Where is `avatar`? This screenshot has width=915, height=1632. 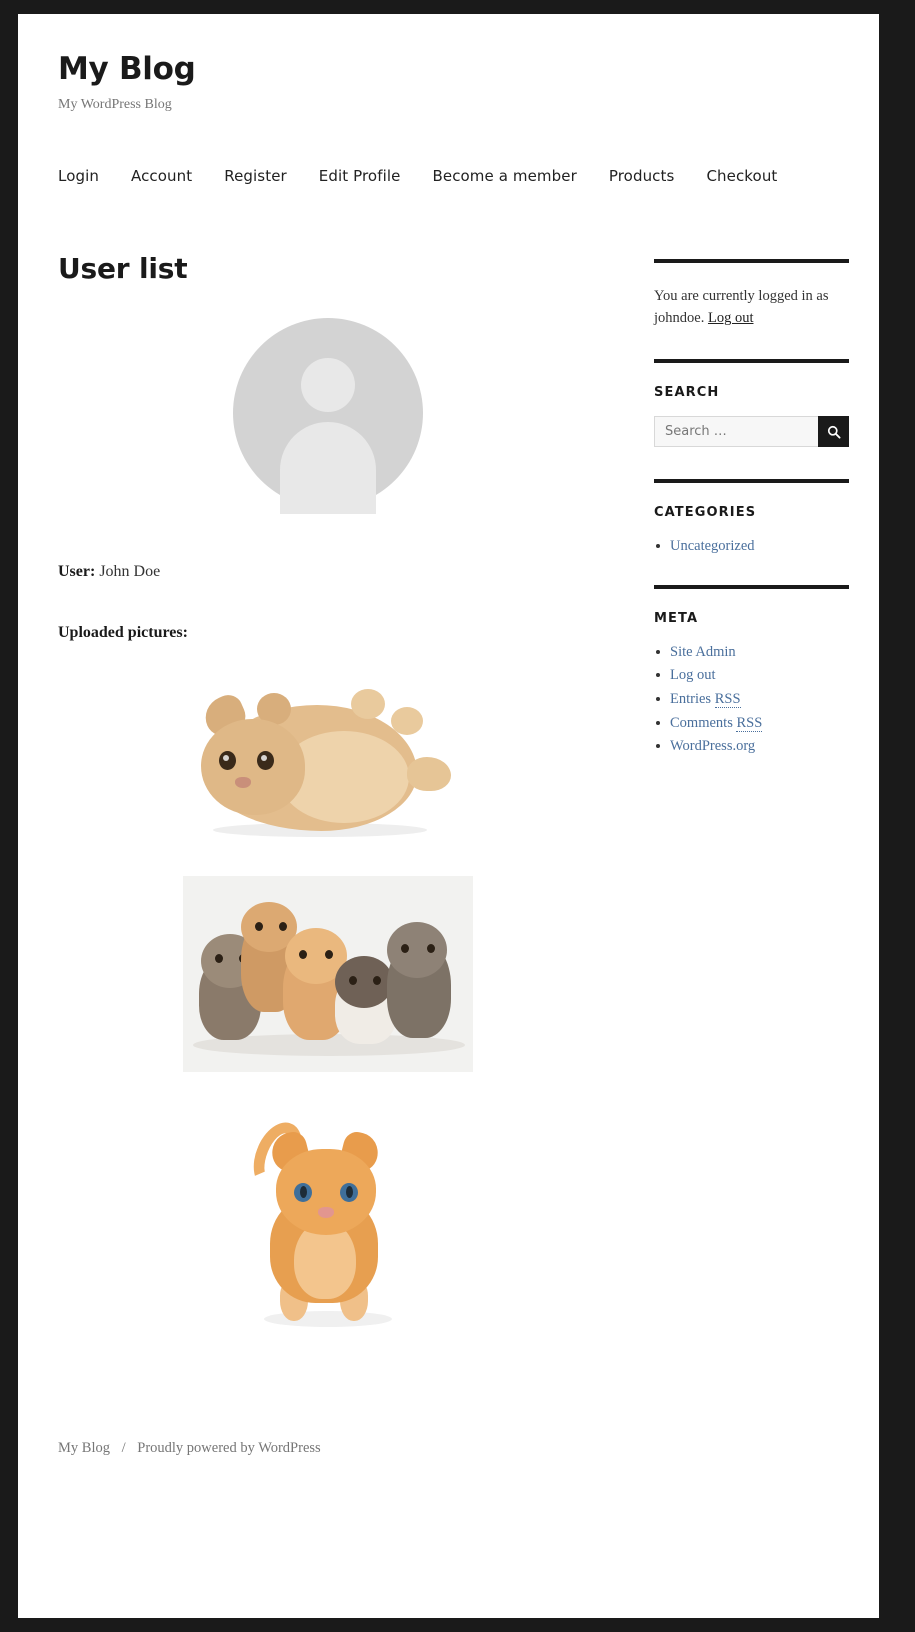
avatar is located at coordinates (328, 416).